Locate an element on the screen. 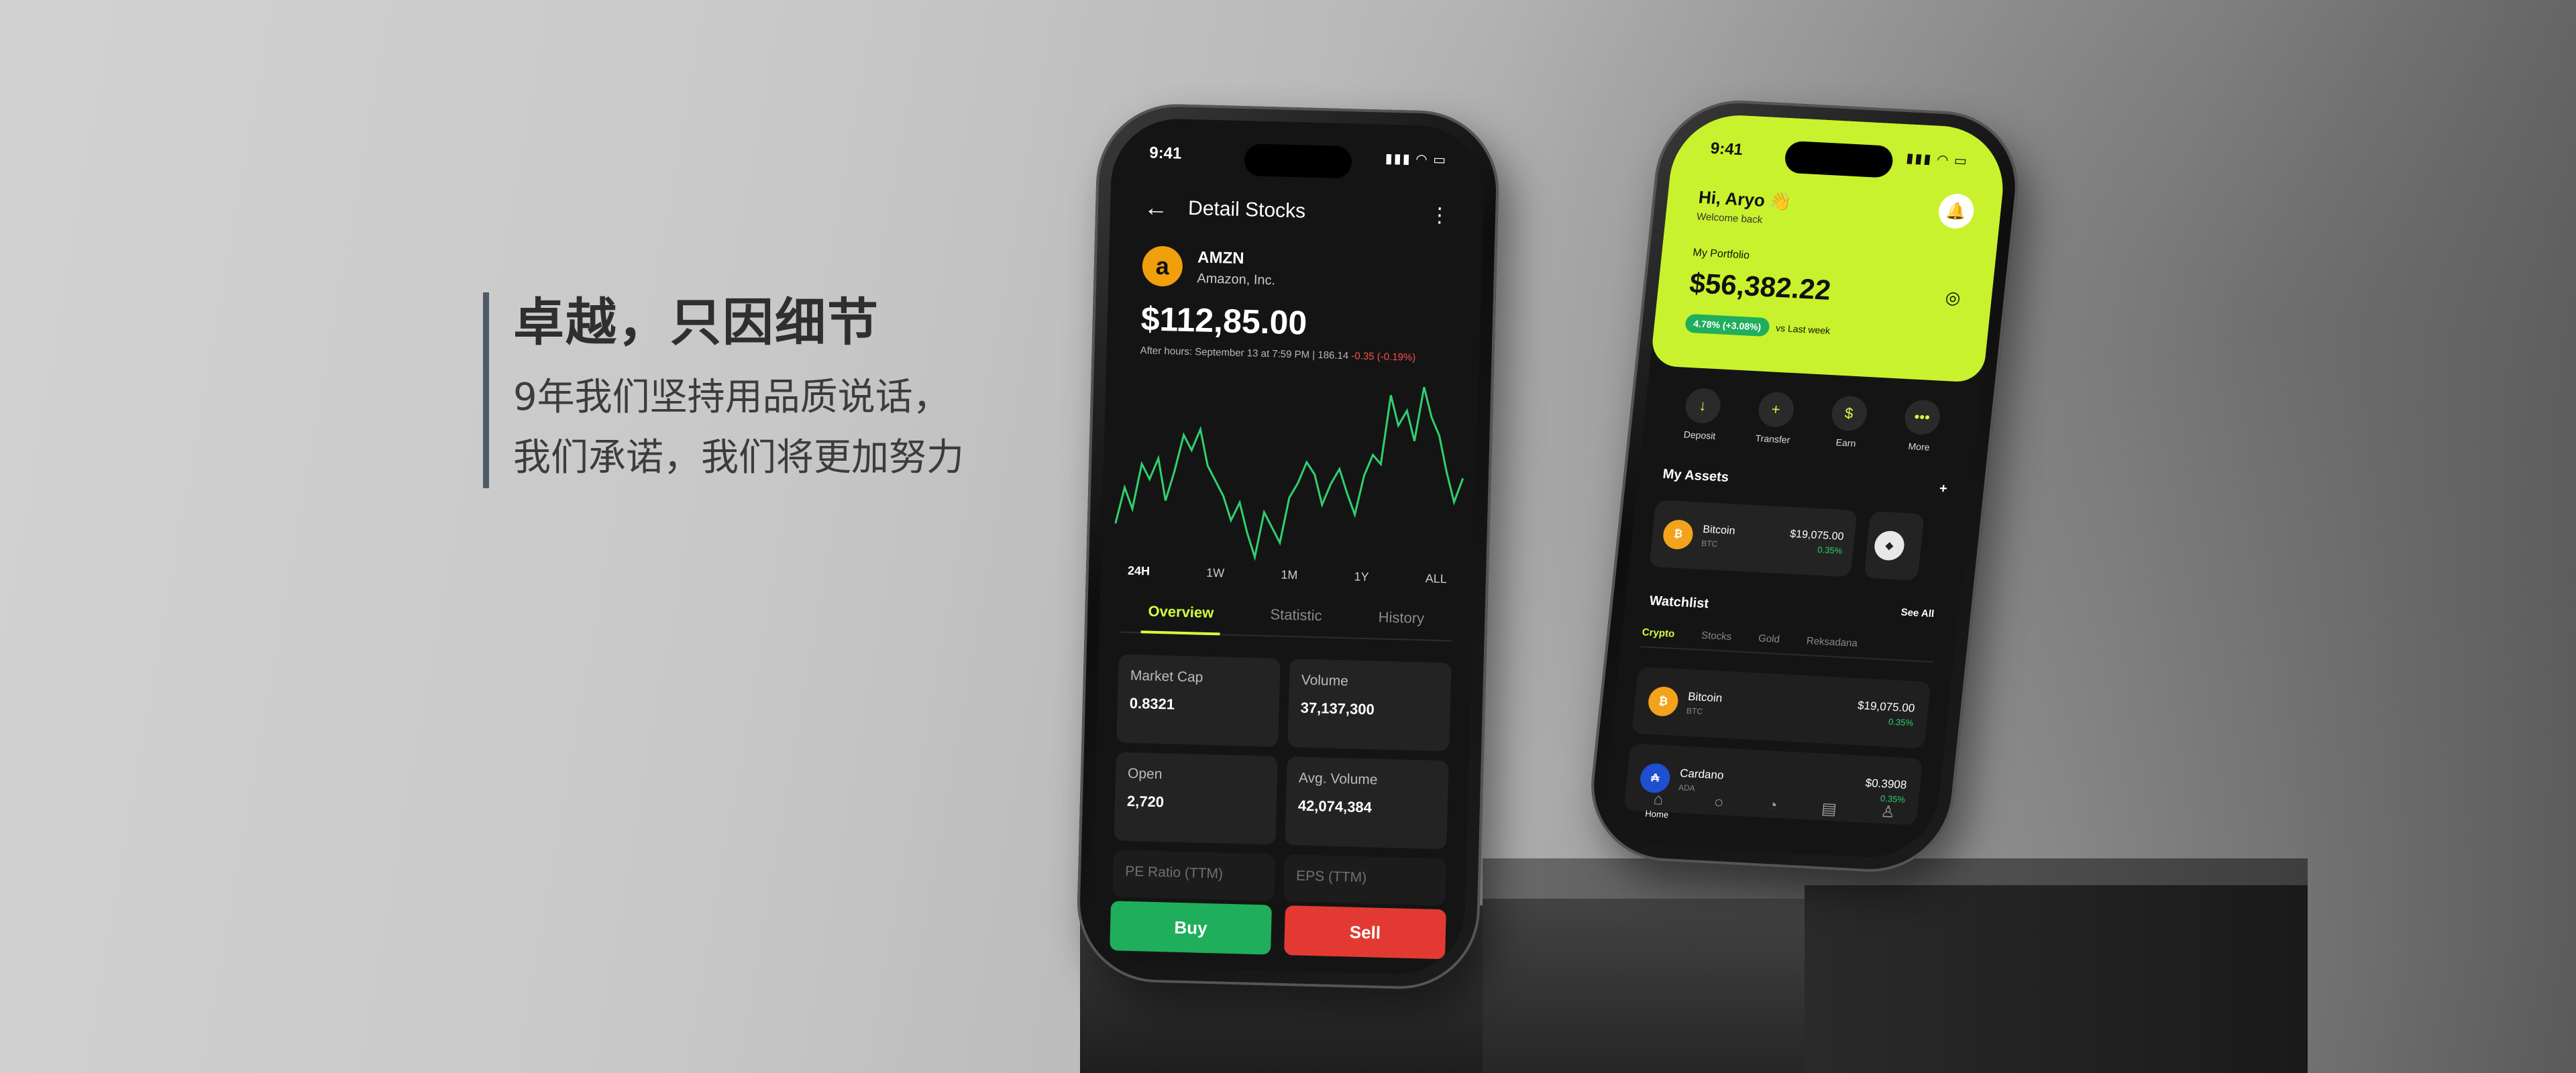  change-note: vs Last week is located at coordinates (1803, 329).